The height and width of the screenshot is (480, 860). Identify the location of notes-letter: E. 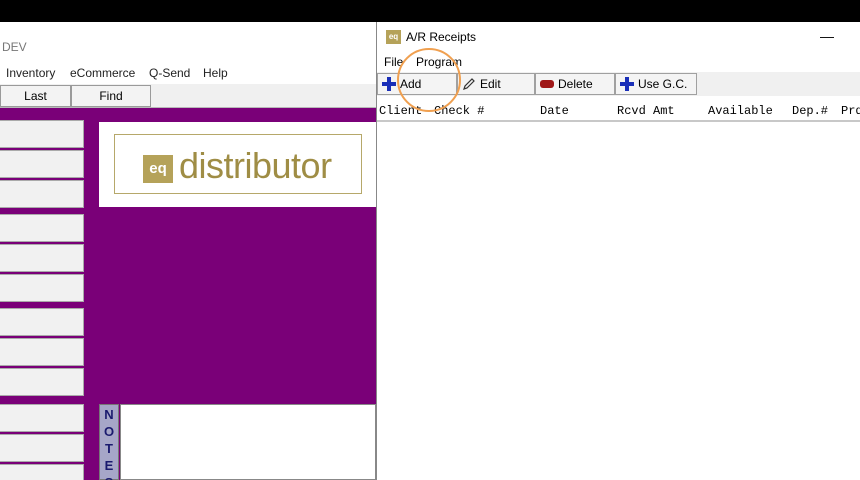
(109, 465).